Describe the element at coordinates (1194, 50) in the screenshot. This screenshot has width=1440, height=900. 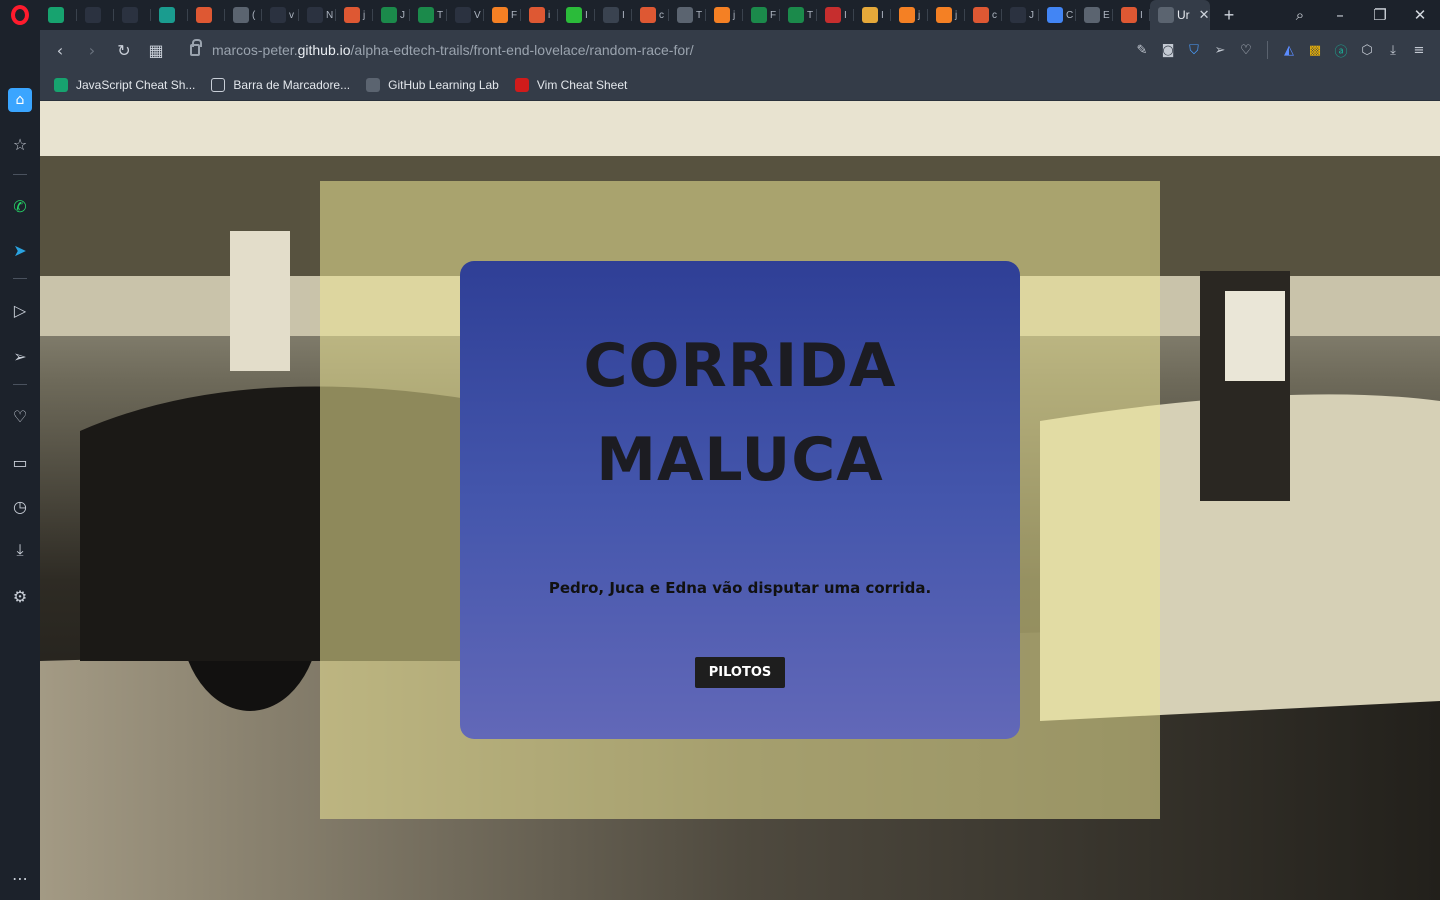
I see `vpn-shield-icon: ⛉` at that location.